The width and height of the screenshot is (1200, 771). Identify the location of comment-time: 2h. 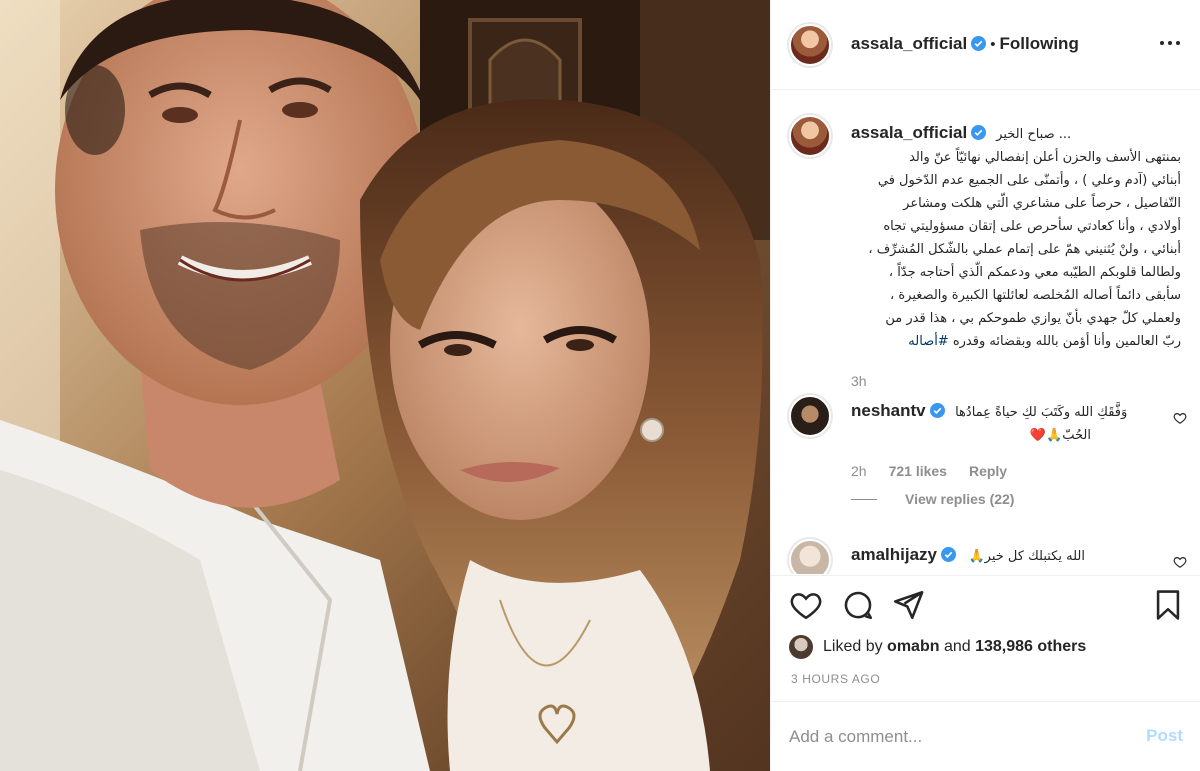
(859, 471).